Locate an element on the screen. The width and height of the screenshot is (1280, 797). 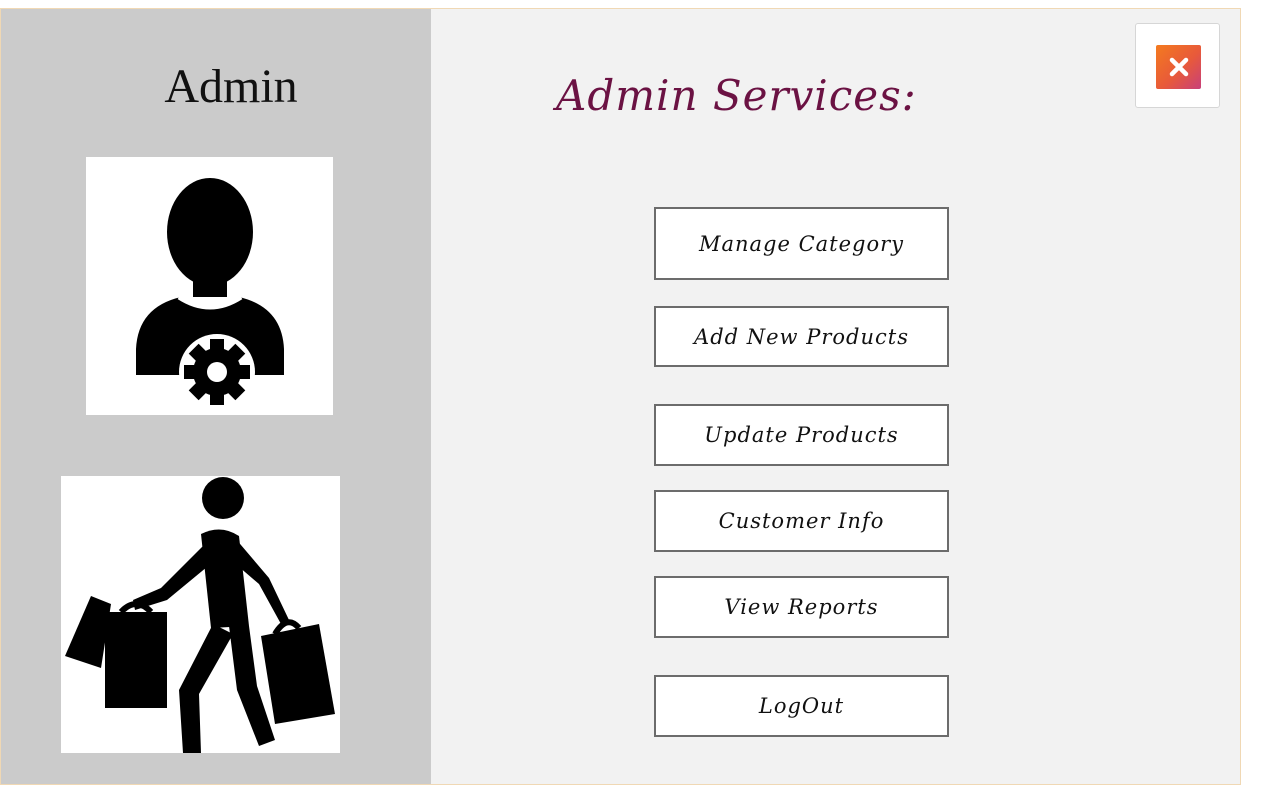
update-products-button: Update Products is located at coordinates (801, 435).